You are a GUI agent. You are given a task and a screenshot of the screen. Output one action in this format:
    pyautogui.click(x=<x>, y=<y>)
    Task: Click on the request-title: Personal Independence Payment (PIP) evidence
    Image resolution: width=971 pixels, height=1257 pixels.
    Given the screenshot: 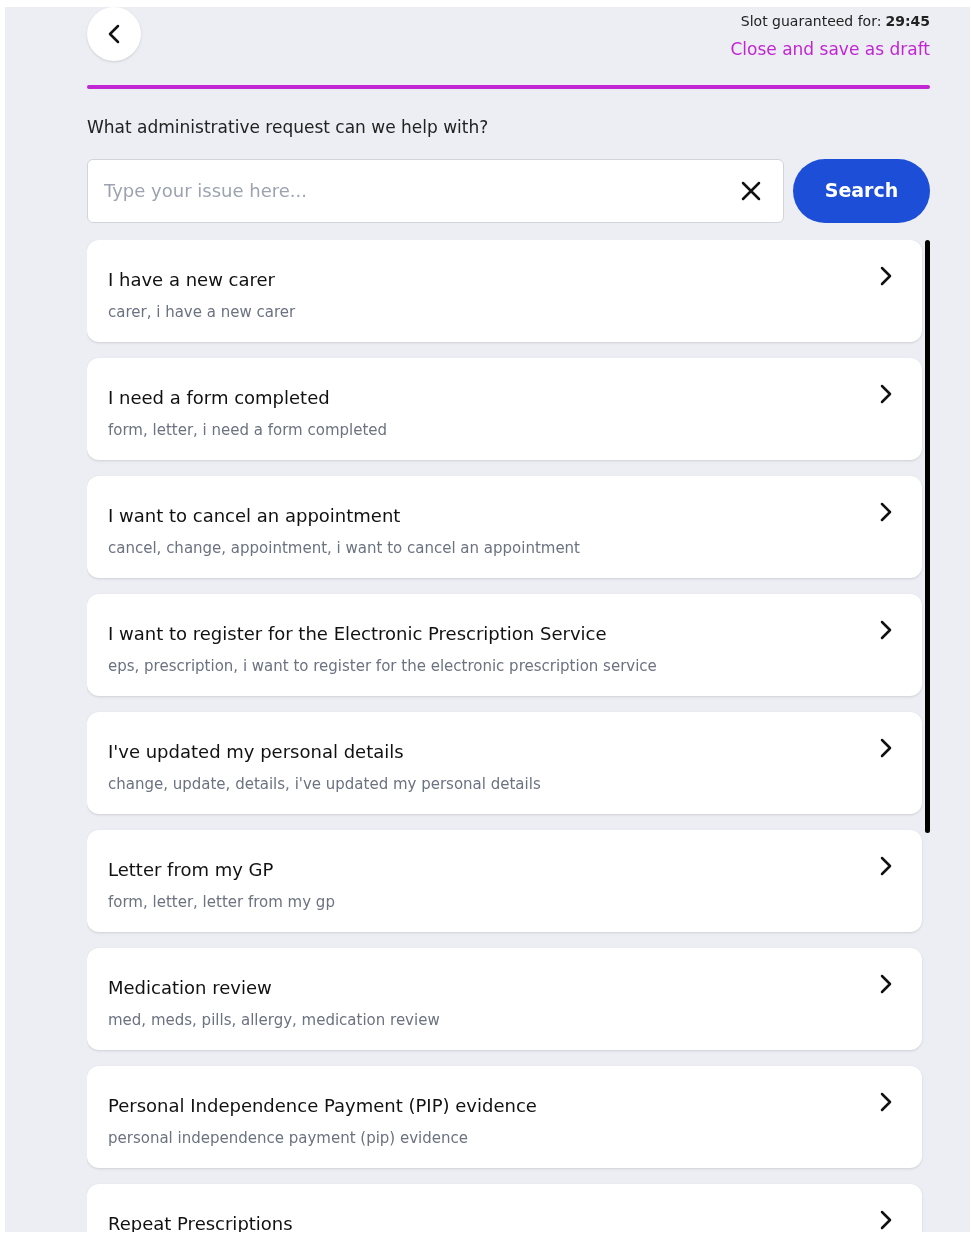 What is the action you would take?
    pyautogui.click(x=322, y=1105)
    